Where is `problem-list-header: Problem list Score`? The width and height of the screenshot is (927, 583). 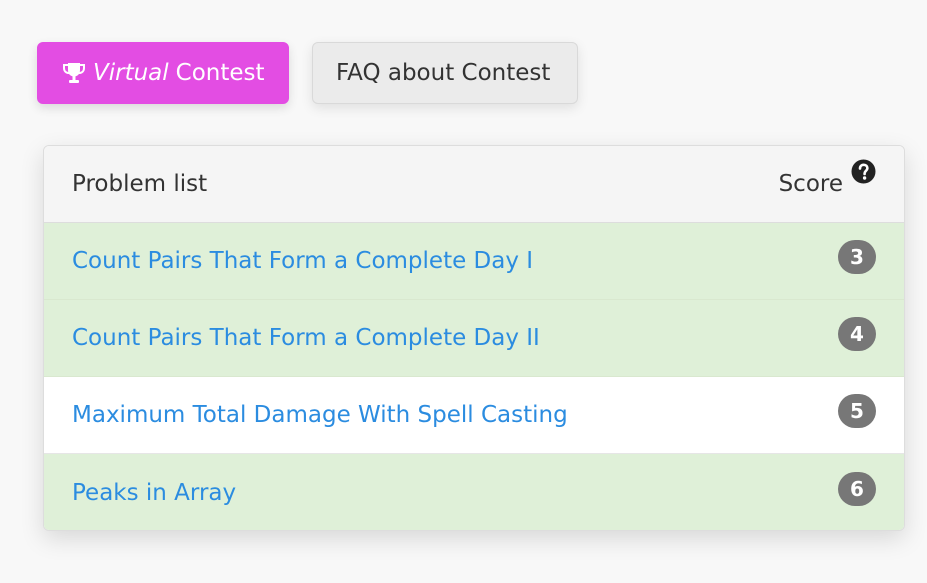 problem-list-header: Problem list Score is located at coordinates (474, 184).